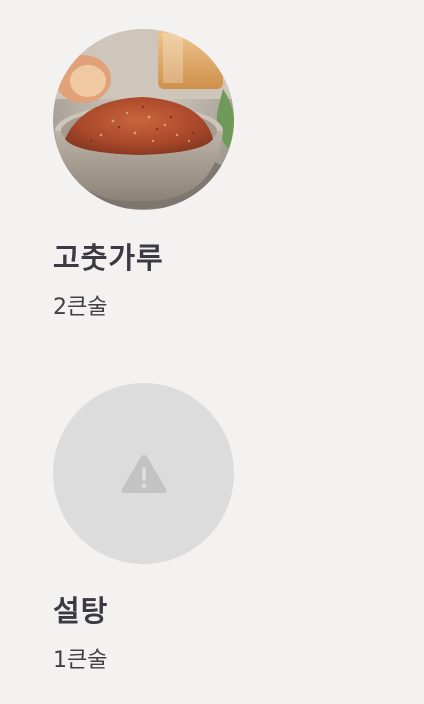 Image resolution: width=424 pixels, height=704 pixels. I want to click on ingredient-image, so click(143, 119).